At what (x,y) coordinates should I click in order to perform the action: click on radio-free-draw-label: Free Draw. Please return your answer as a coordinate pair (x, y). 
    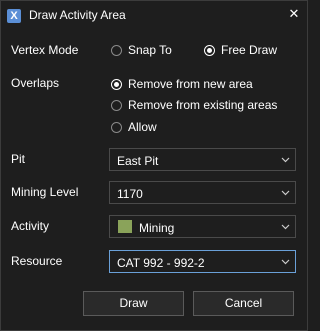
    Looking at the image, I should click on (249, 50).